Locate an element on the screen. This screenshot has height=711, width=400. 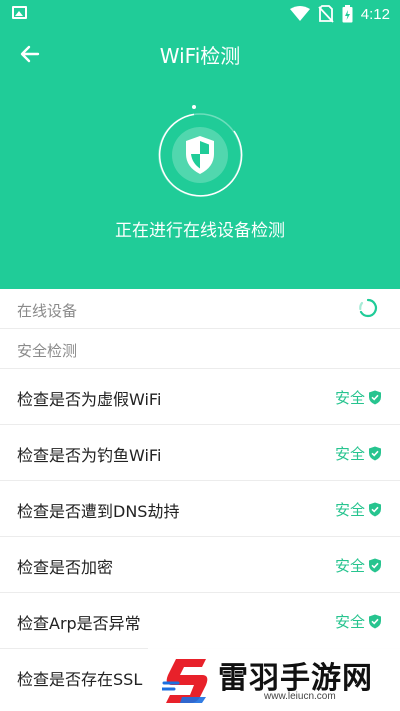
online-devices-section: 在线设备 is located at coordinates (200, 309).